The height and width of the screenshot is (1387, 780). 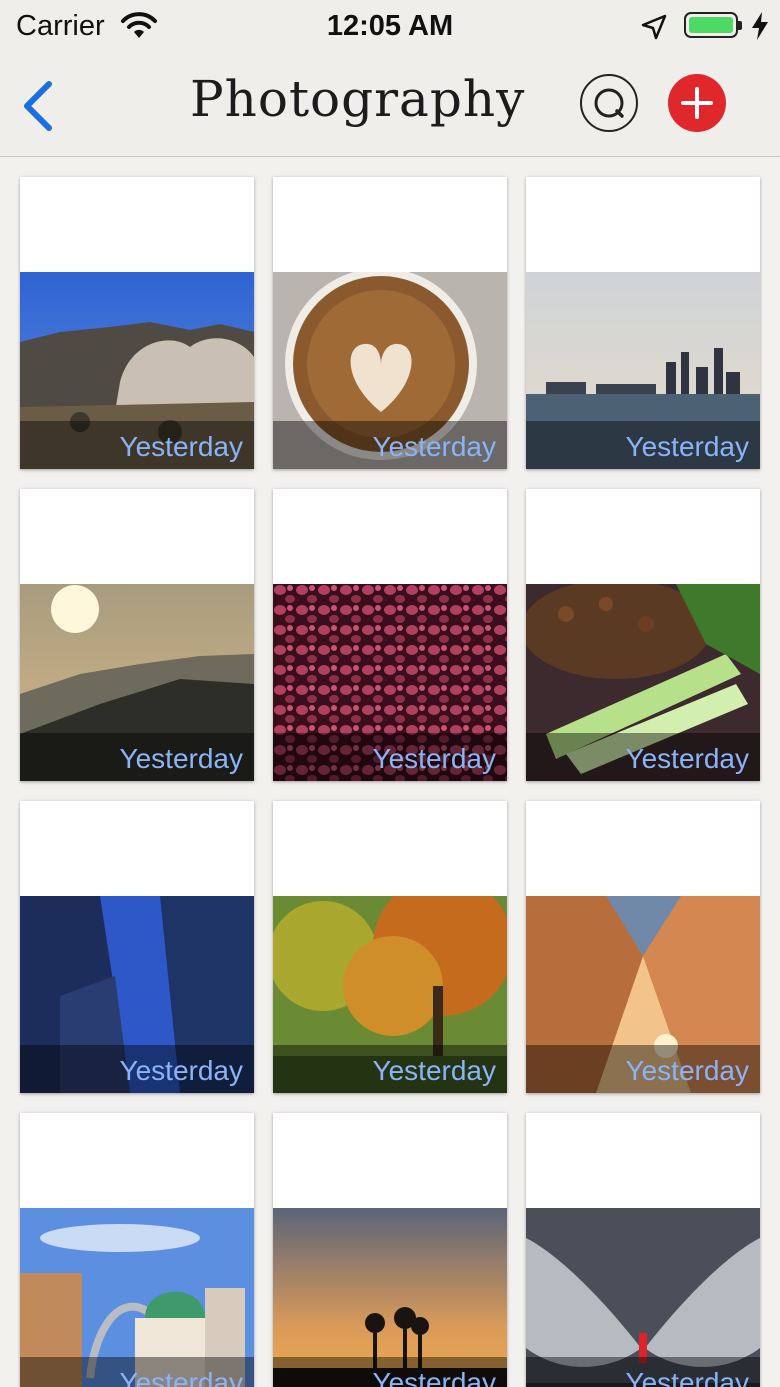 I want to click on search-button, so click(x=609, y=103).